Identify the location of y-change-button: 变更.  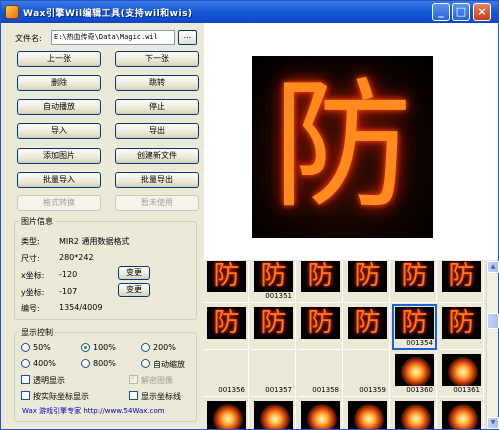
(134, 290).